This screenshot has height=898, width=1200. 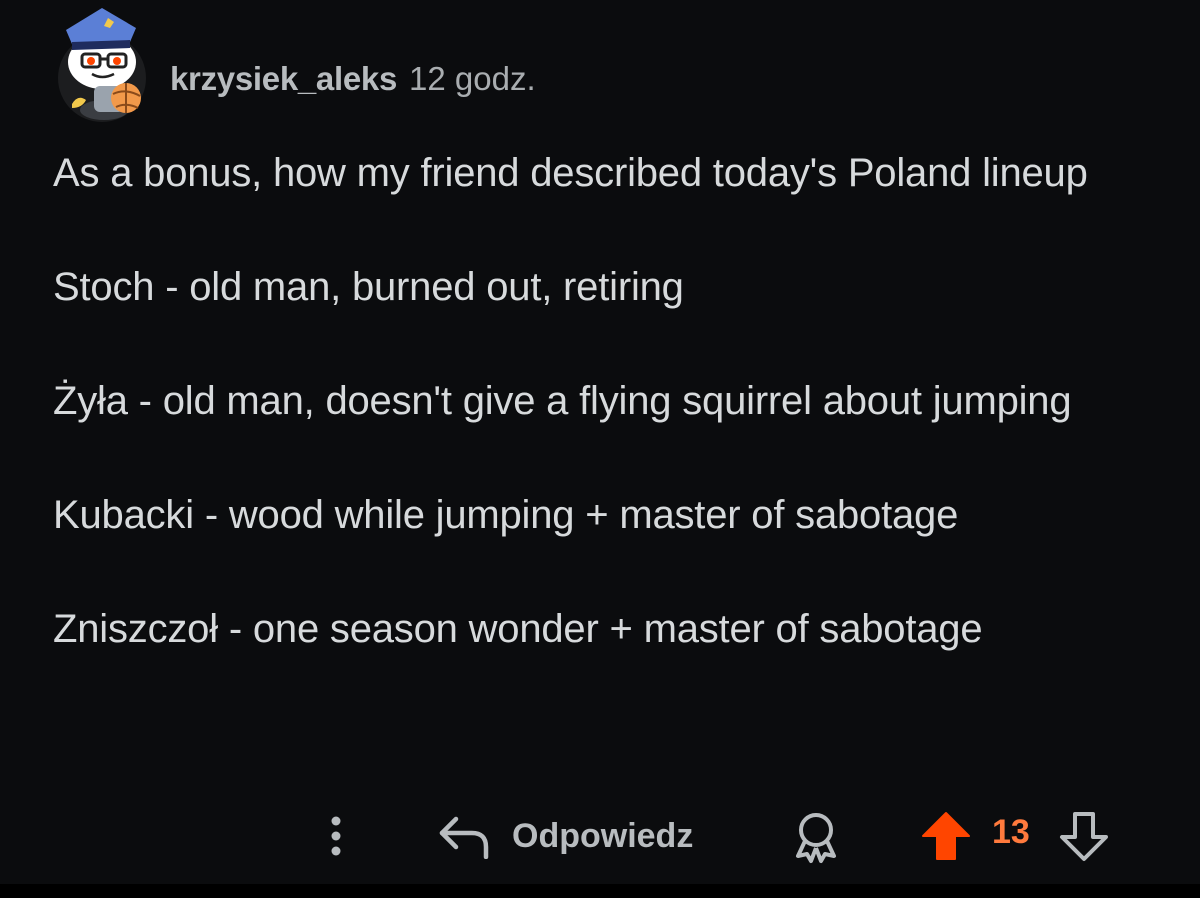 I want to click on bottom-divider, so click(x=600, y=891).